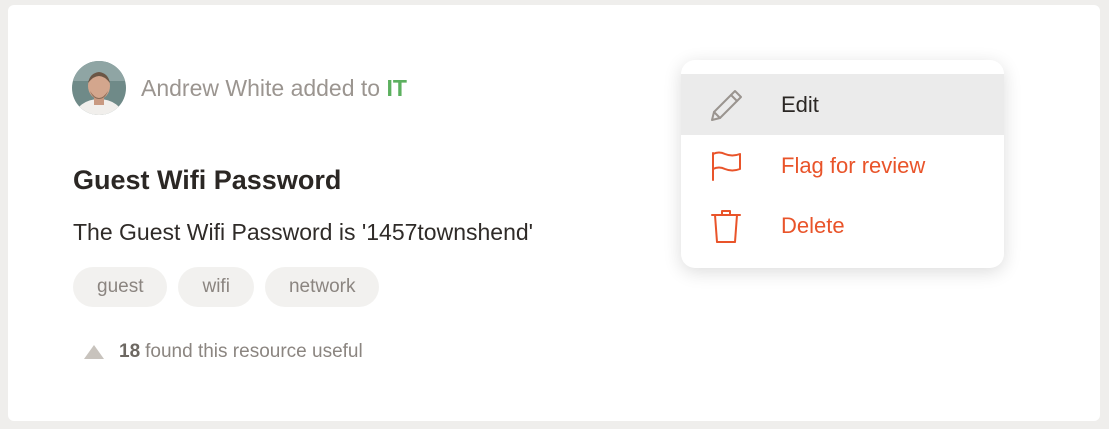 This screenshot has width=1109, height=429. What do you see at coordinates (120, 287) in the screenshot?
I see `tag-guest: guest` at bounding box center [120, 287].